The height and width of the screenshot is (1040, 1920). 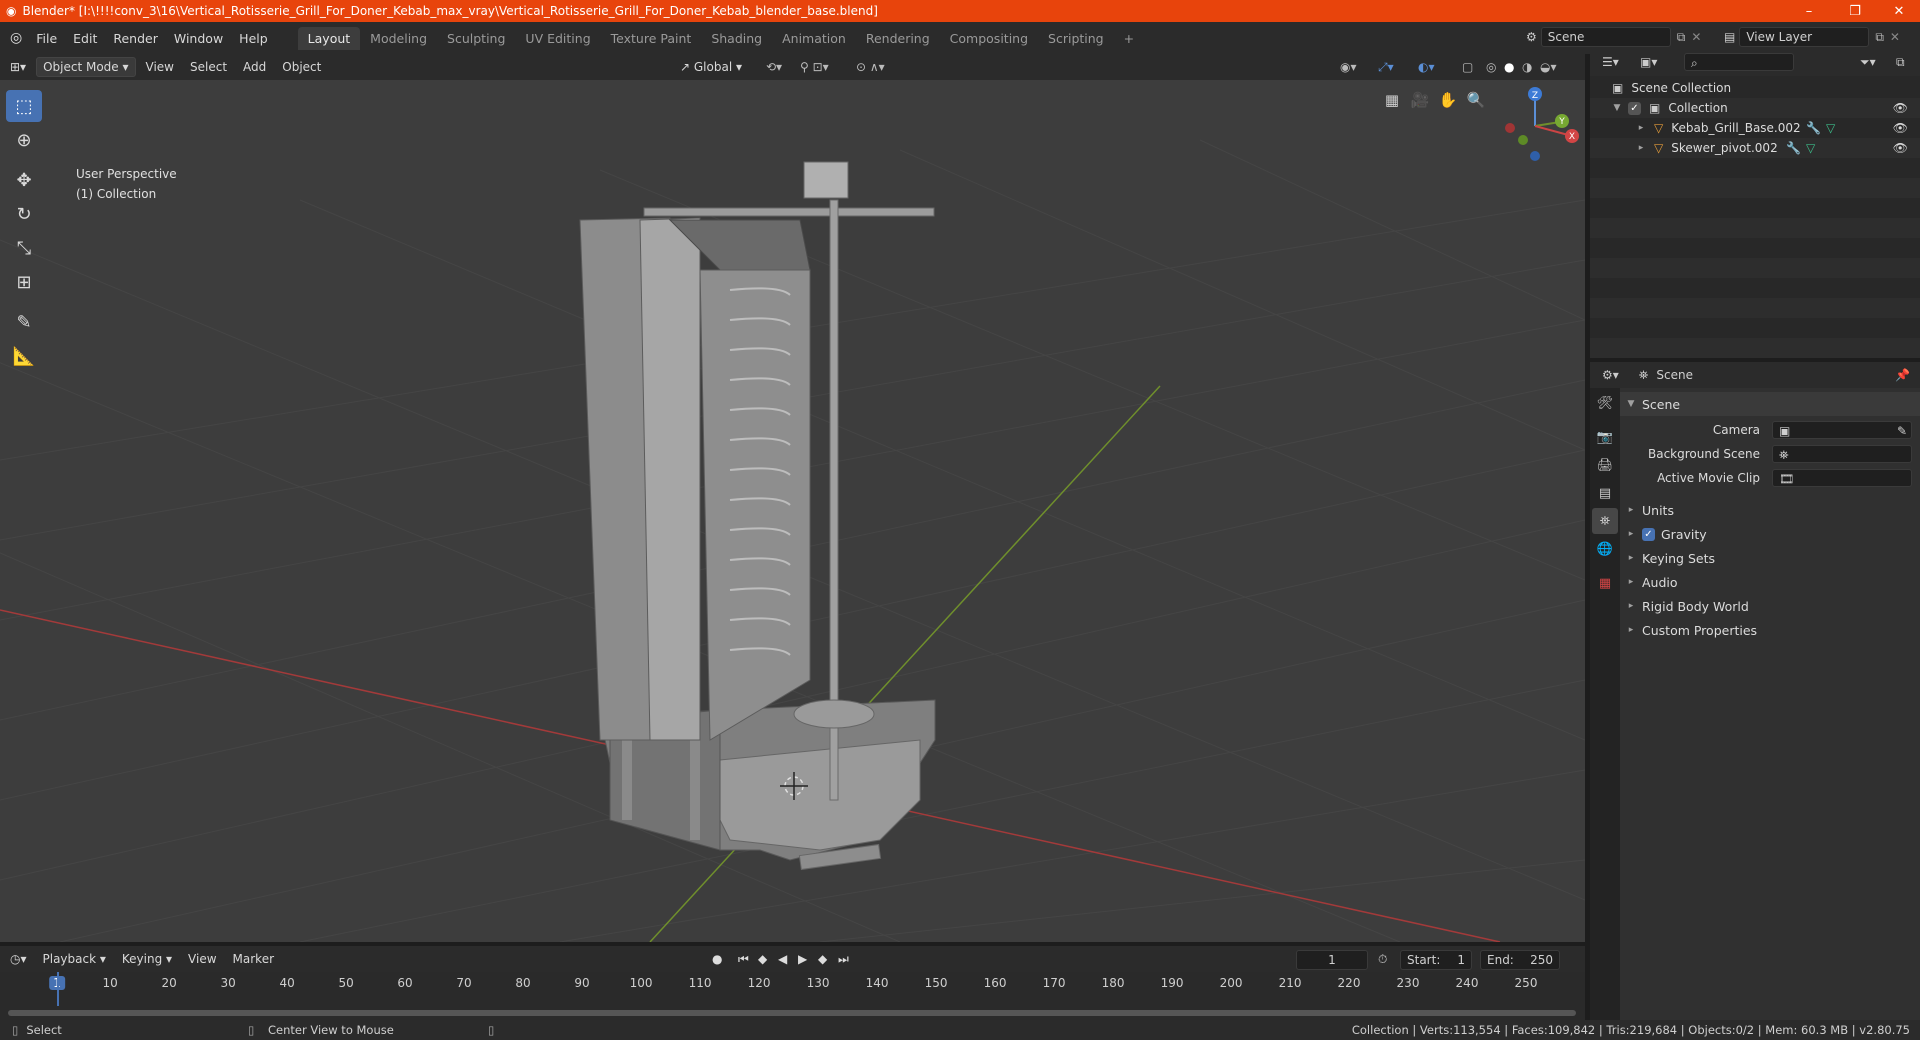 I want to click on tool-tab-icon: 🛠, so click(x=1605, y=403).